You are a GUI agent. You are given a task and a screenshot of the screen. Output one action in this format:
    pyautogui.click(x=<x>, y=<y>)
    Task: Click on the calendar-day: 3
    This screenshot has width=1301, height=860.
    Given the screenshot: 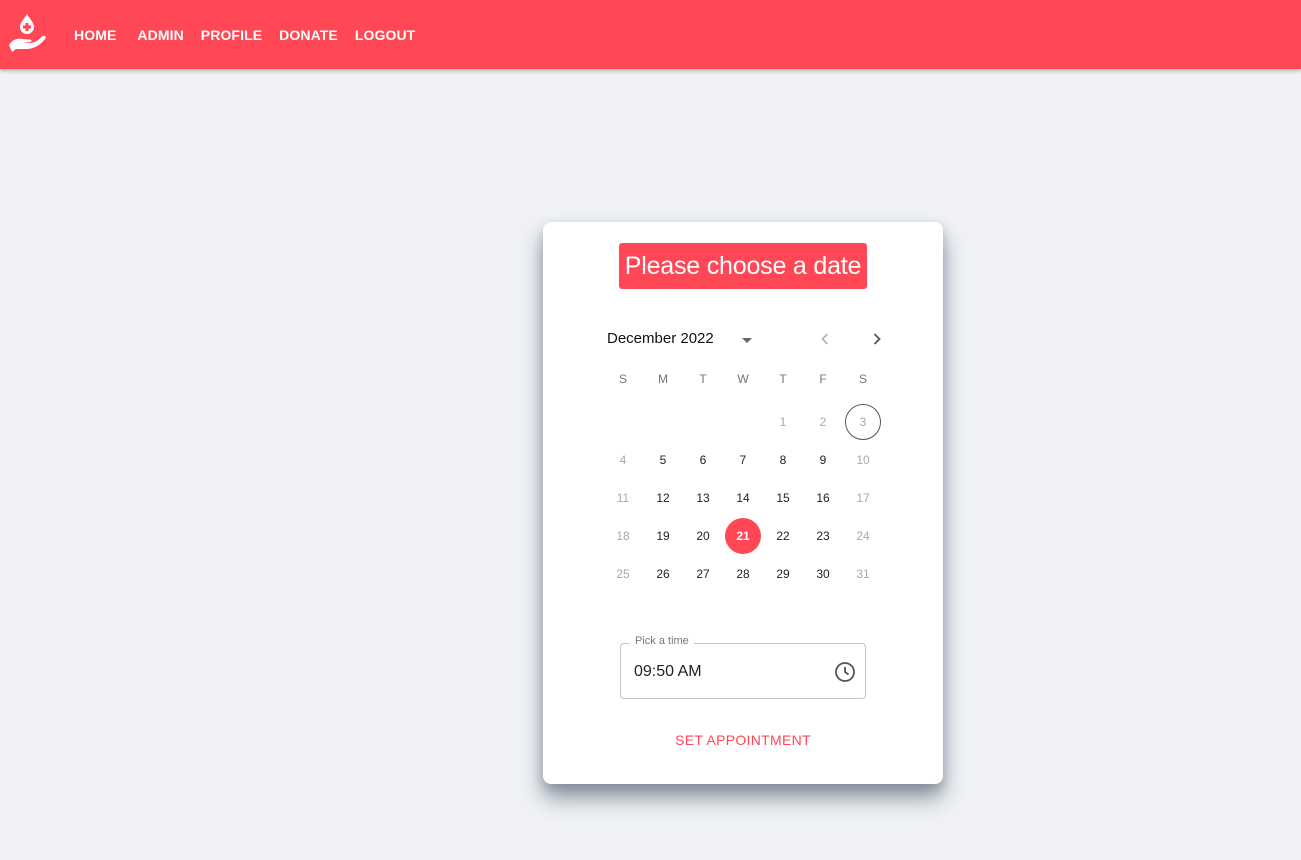 What is the action you would take?
    pyautogui.click(x=863, y=422)
    